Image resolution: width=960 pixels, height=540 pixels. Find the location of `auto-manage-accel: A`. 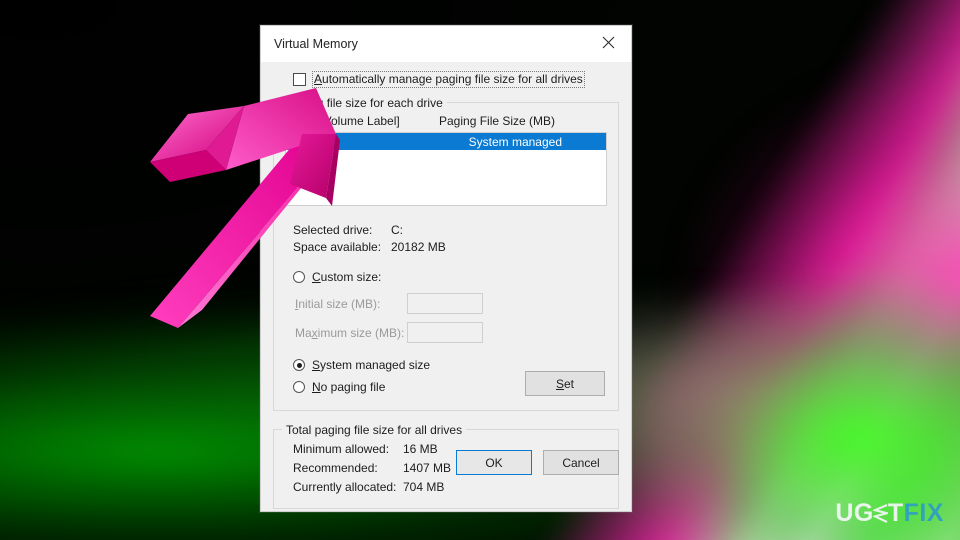

auto-manage-accel: A is located at coordinates (318, 79).